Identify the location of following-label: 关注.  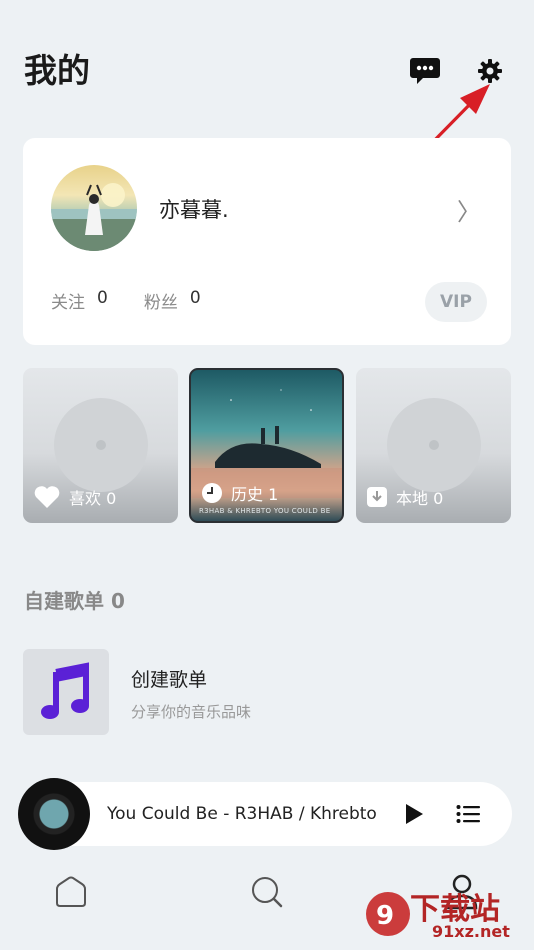
(68, 300).